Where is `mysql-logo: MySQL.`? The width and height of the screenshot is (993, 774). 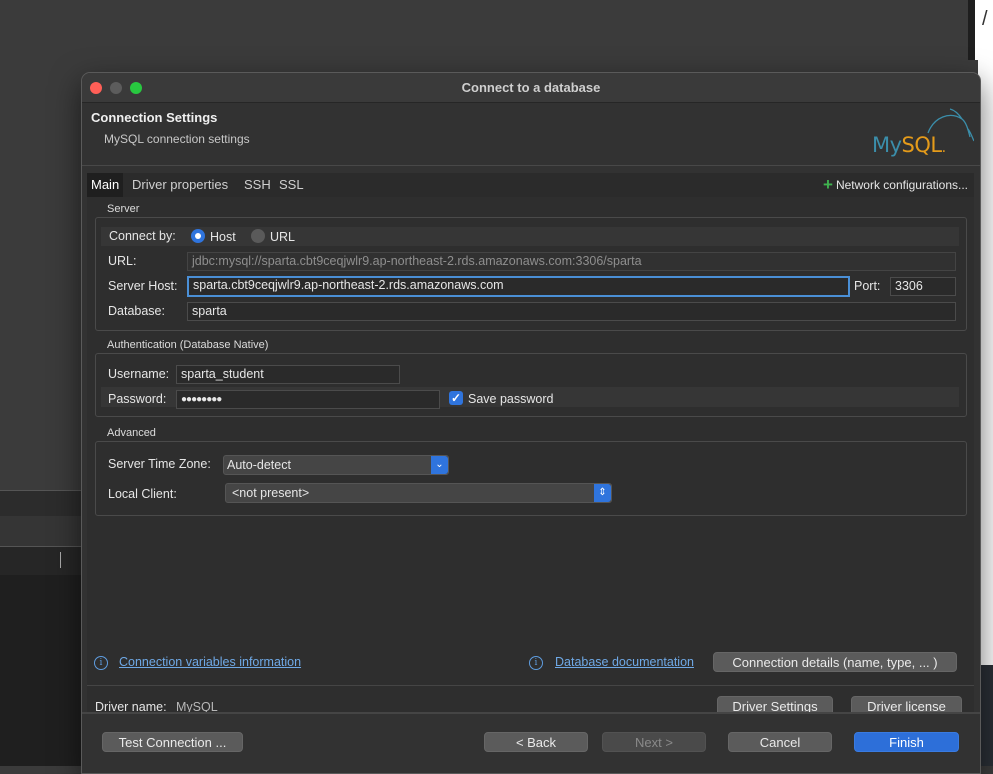 mysql-logo: MySQL. is located at coordinates (922, 134).